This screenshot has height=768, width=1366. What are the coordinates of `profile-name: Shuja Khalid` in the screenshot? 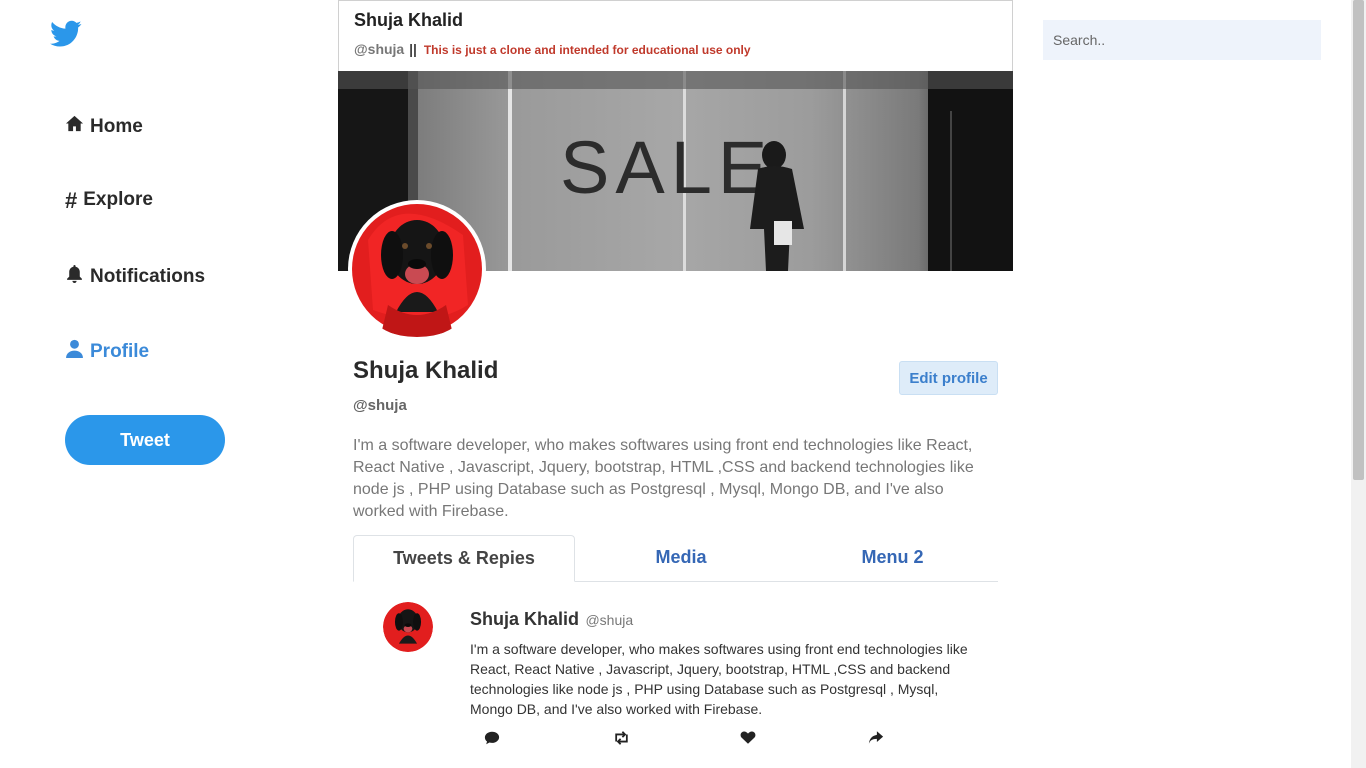 It's located at (426, 370).